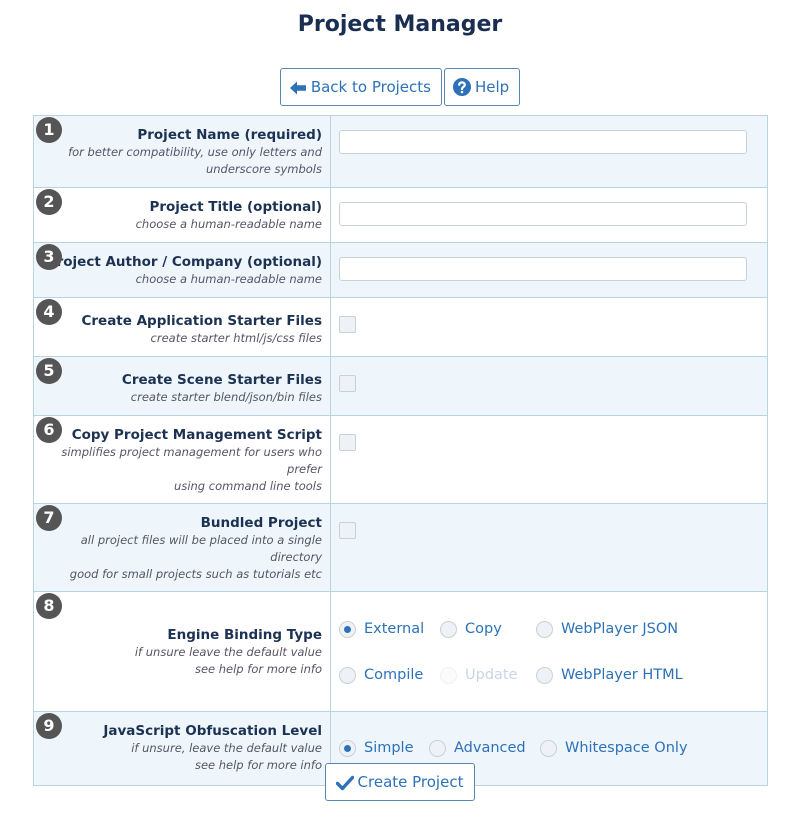 The height and width of the screenshot is (820, 800). I want to click on scene-starter-files-checkbox, so click(347, 383).